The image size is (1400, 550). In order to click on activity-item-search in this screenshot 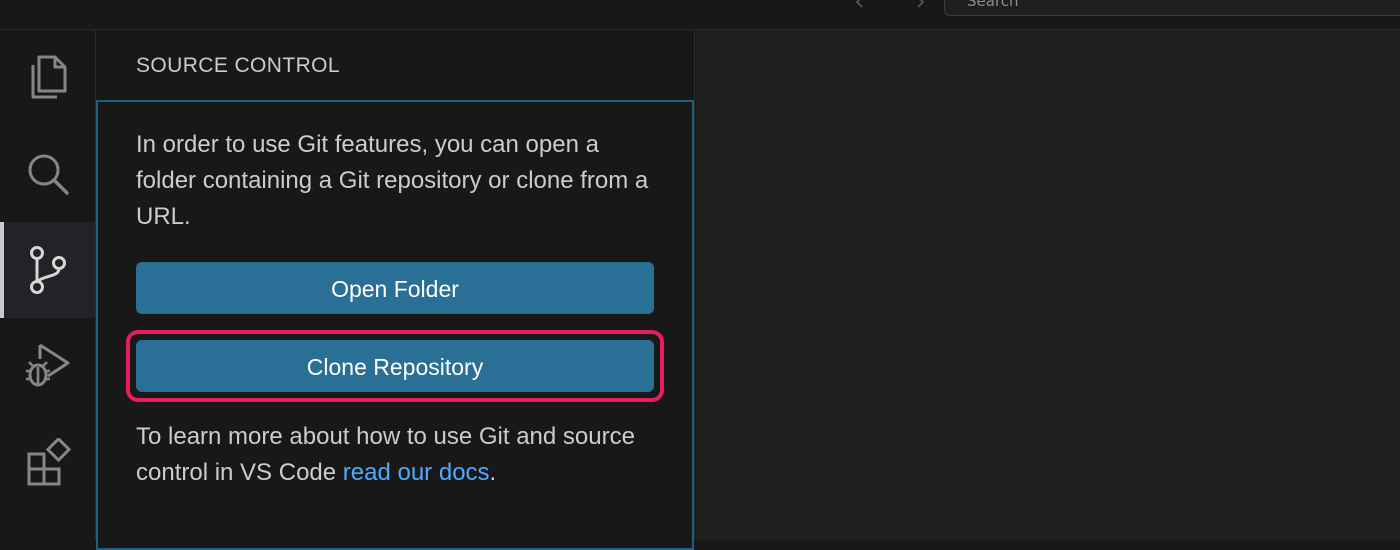, I will do `click(47, 174)`.